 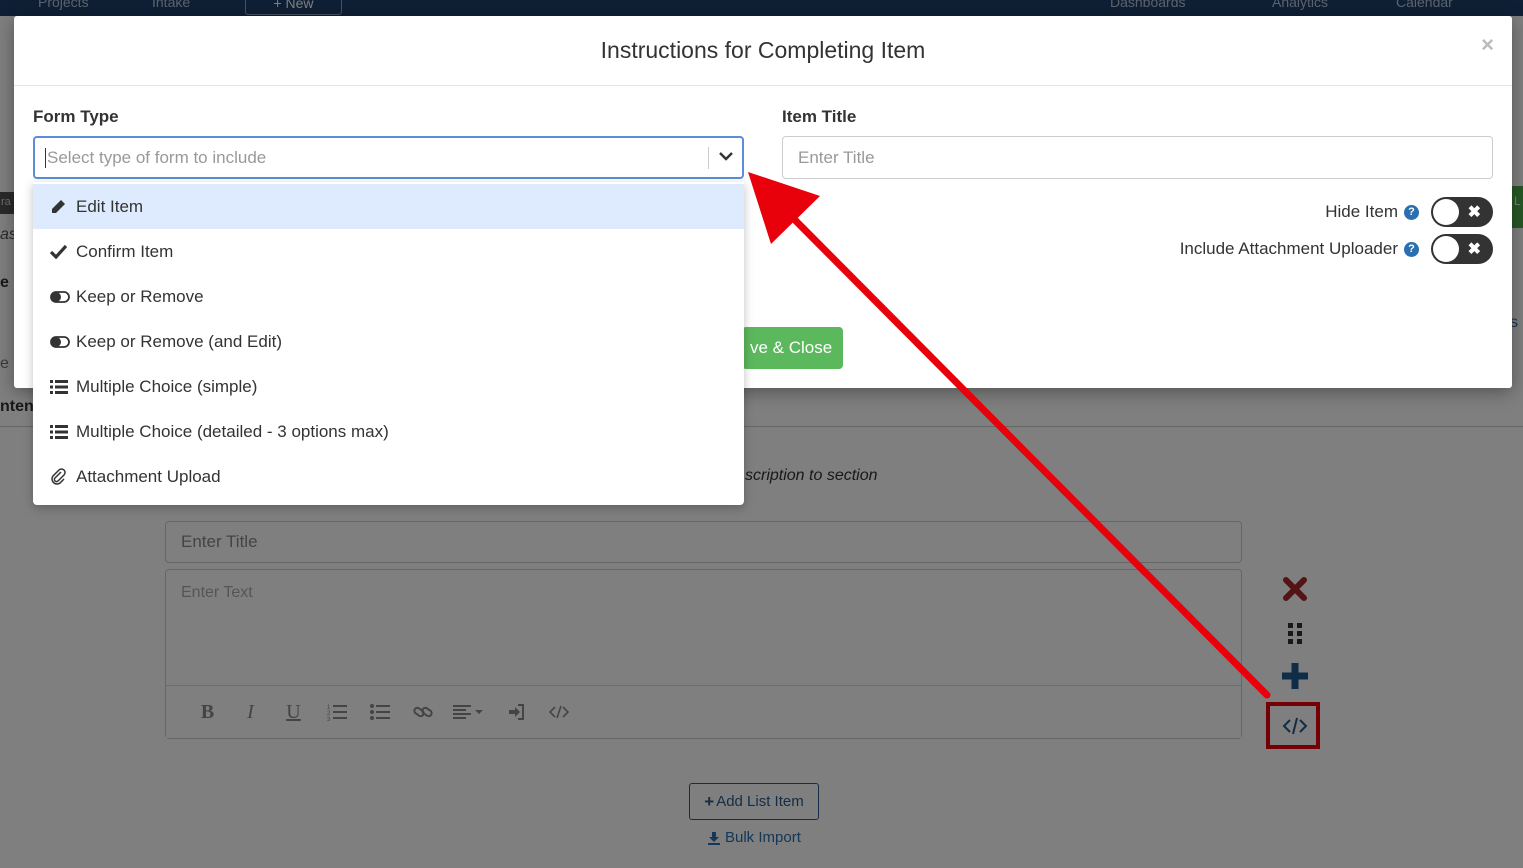 I want to click on modal-title: Instructions for Completing Item, so click(x=763, y=50).